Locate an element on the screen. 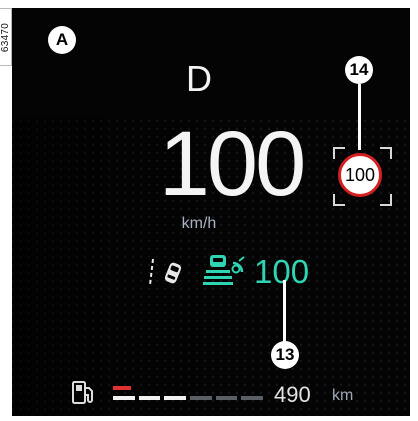 Image resolution: width=418 pixels, height=421 pixels. callout-a: A is located at coordinates (62, 40).